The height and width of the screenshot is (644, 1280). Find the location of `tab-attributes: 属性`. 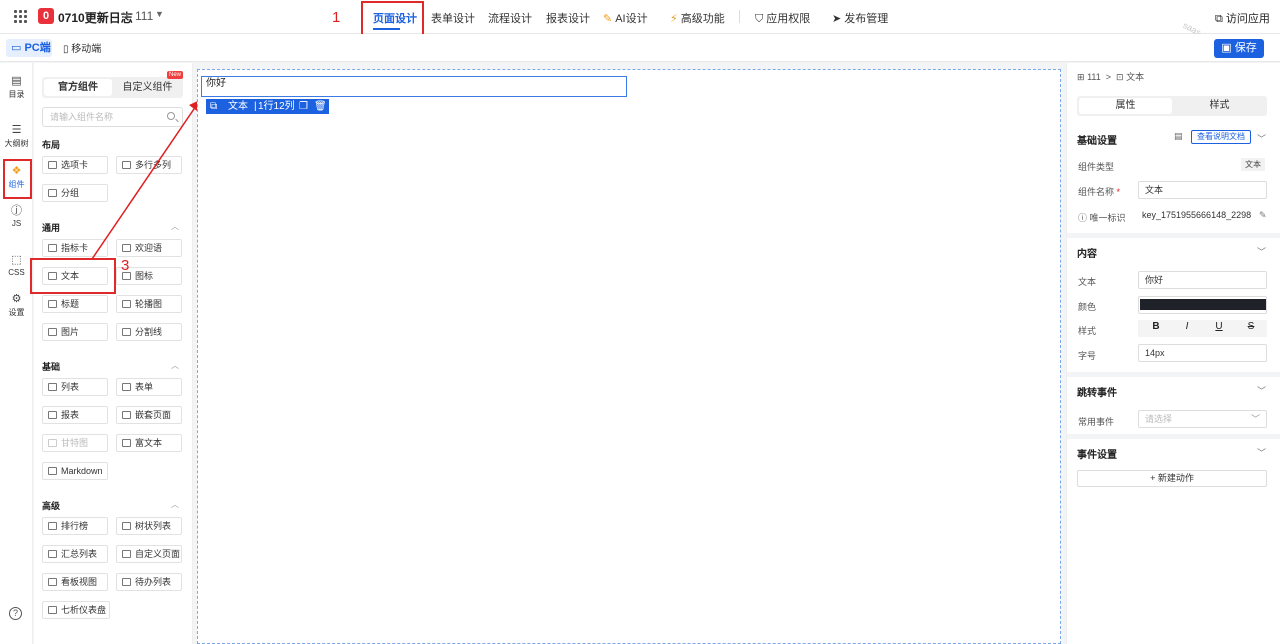

tab-attributes: 属性 is located at coordinates (1125, 106).